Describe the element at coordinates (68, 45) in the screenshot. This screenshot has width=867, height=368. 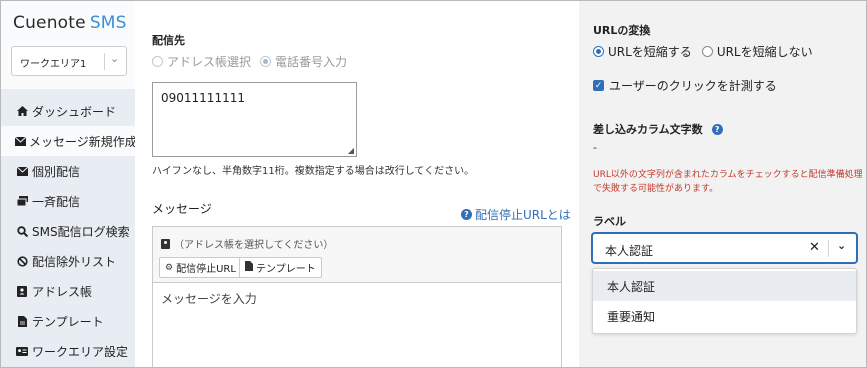
I see `logo-area: Cuenote SMS ワークエリア1 ⌄` at that location.